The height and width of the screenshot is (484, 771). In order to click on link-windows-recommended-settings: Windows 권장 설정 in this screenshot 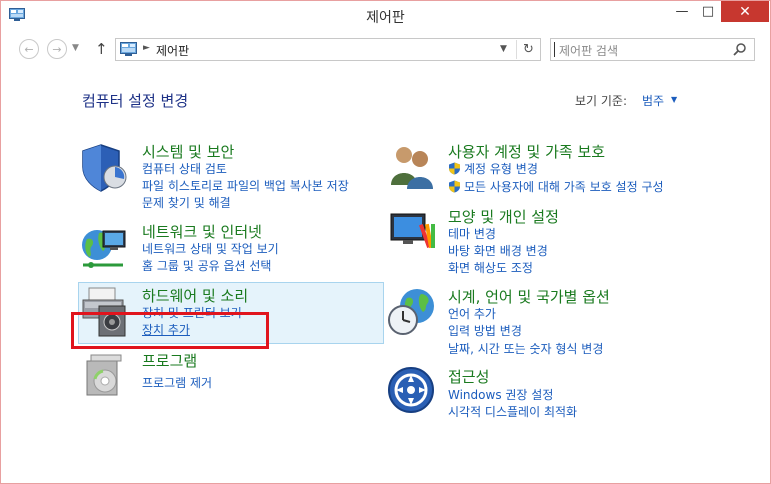, I will do `click(500, 394)`.